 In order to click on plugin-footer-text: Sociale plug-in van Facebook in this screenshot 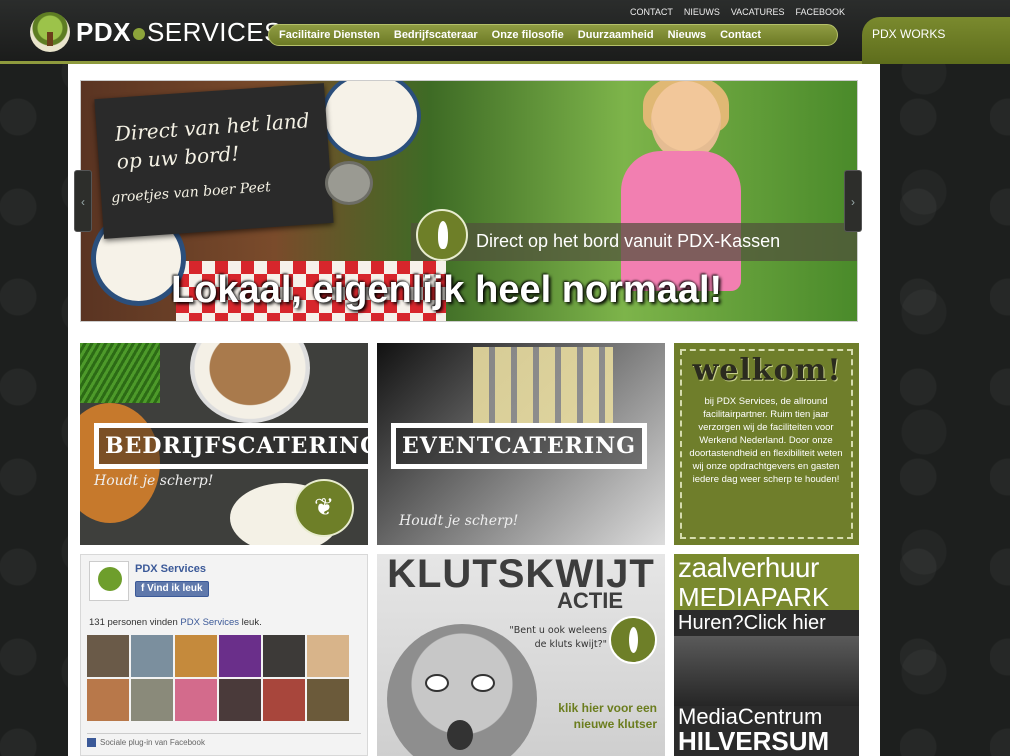, I will do `click(152, 742)`.